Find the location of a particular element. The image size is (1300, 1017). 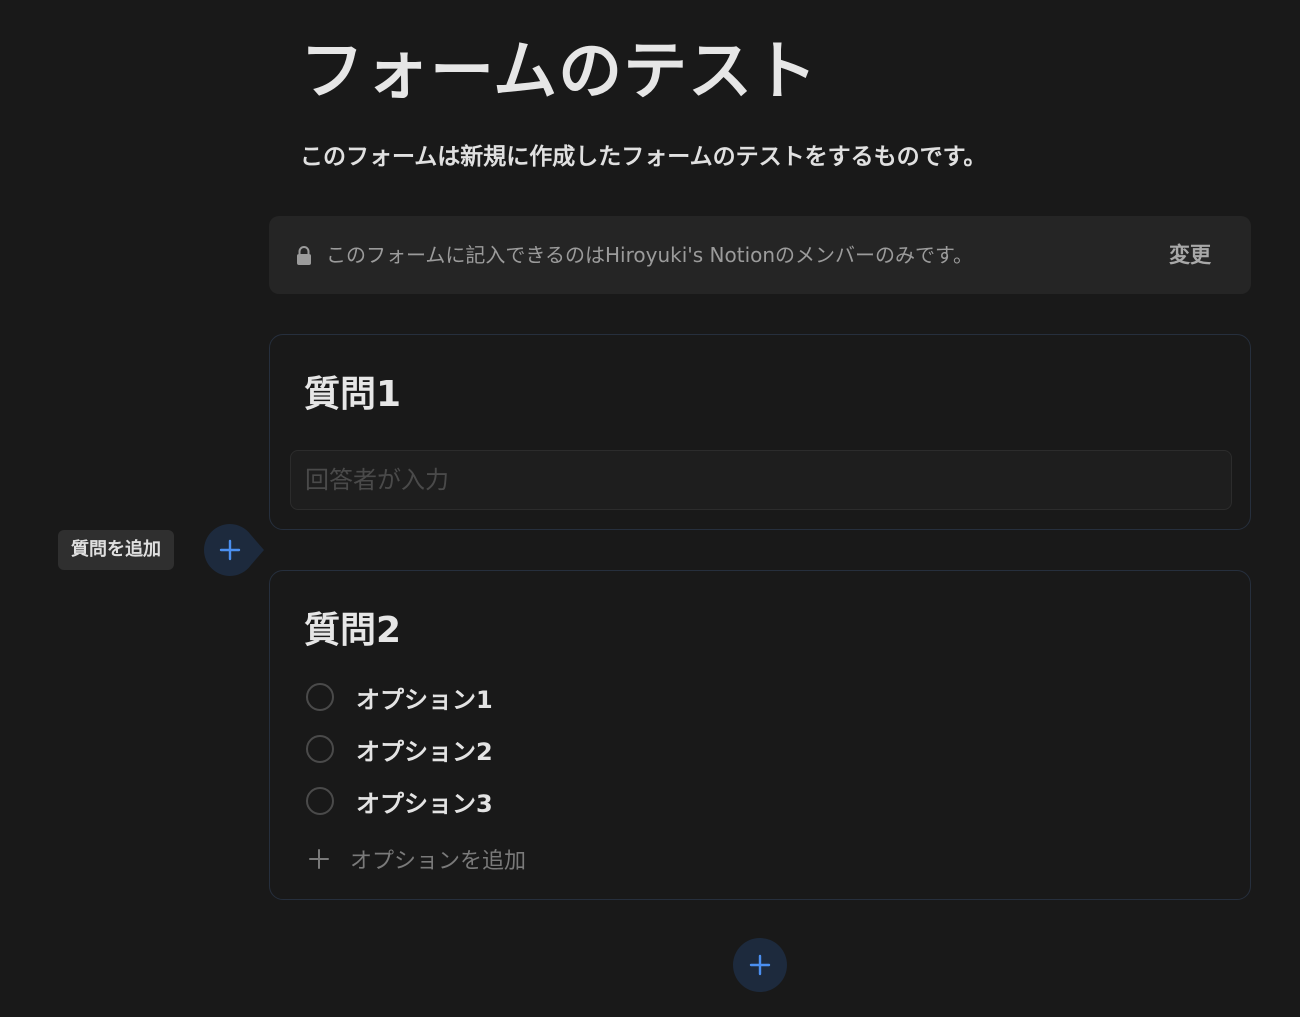

option-row: オプション1 is located at coordinates (399, 697).